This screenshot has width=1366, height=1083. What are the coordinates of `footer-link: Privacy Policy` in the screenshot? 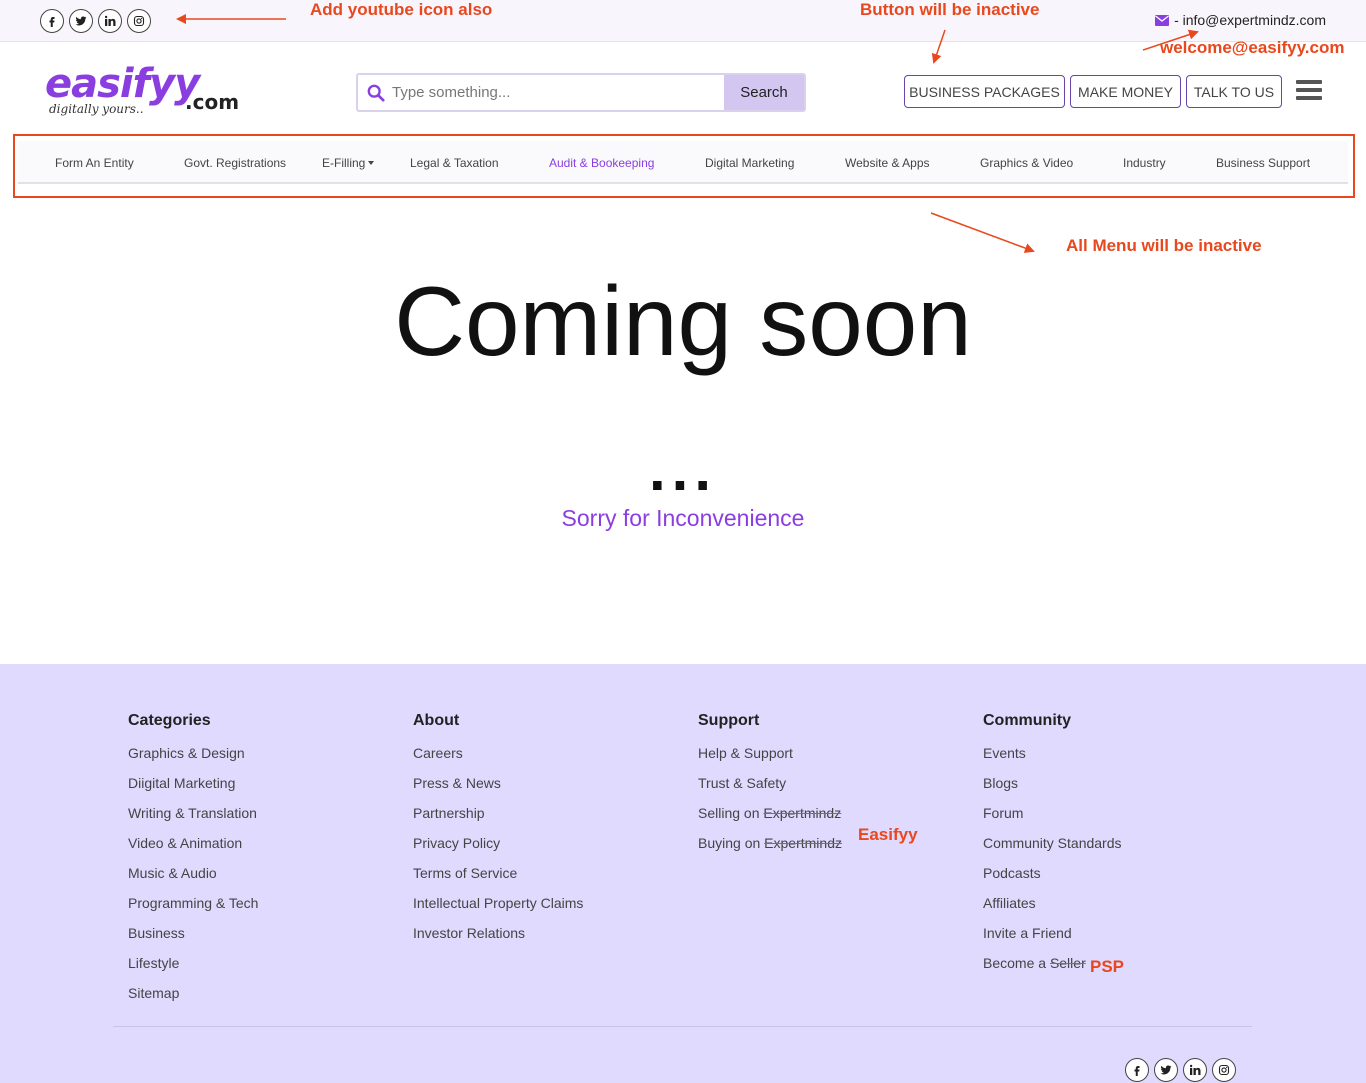 It's located at (498, 850).